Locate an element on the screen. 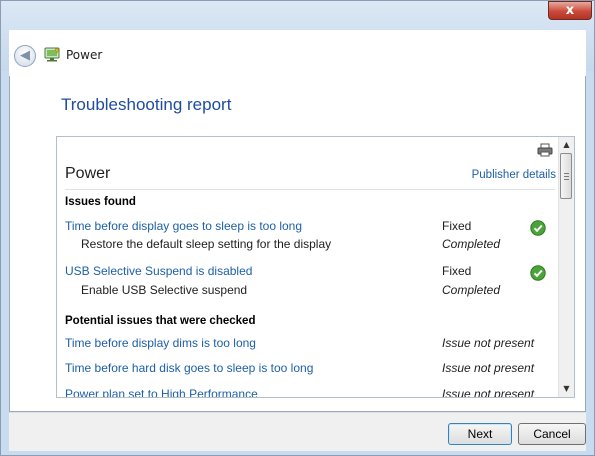 The width and height of the screenshot is (595, 456). issue-detail: Enable USB Selective suspend is located at coordinates (164, 290).